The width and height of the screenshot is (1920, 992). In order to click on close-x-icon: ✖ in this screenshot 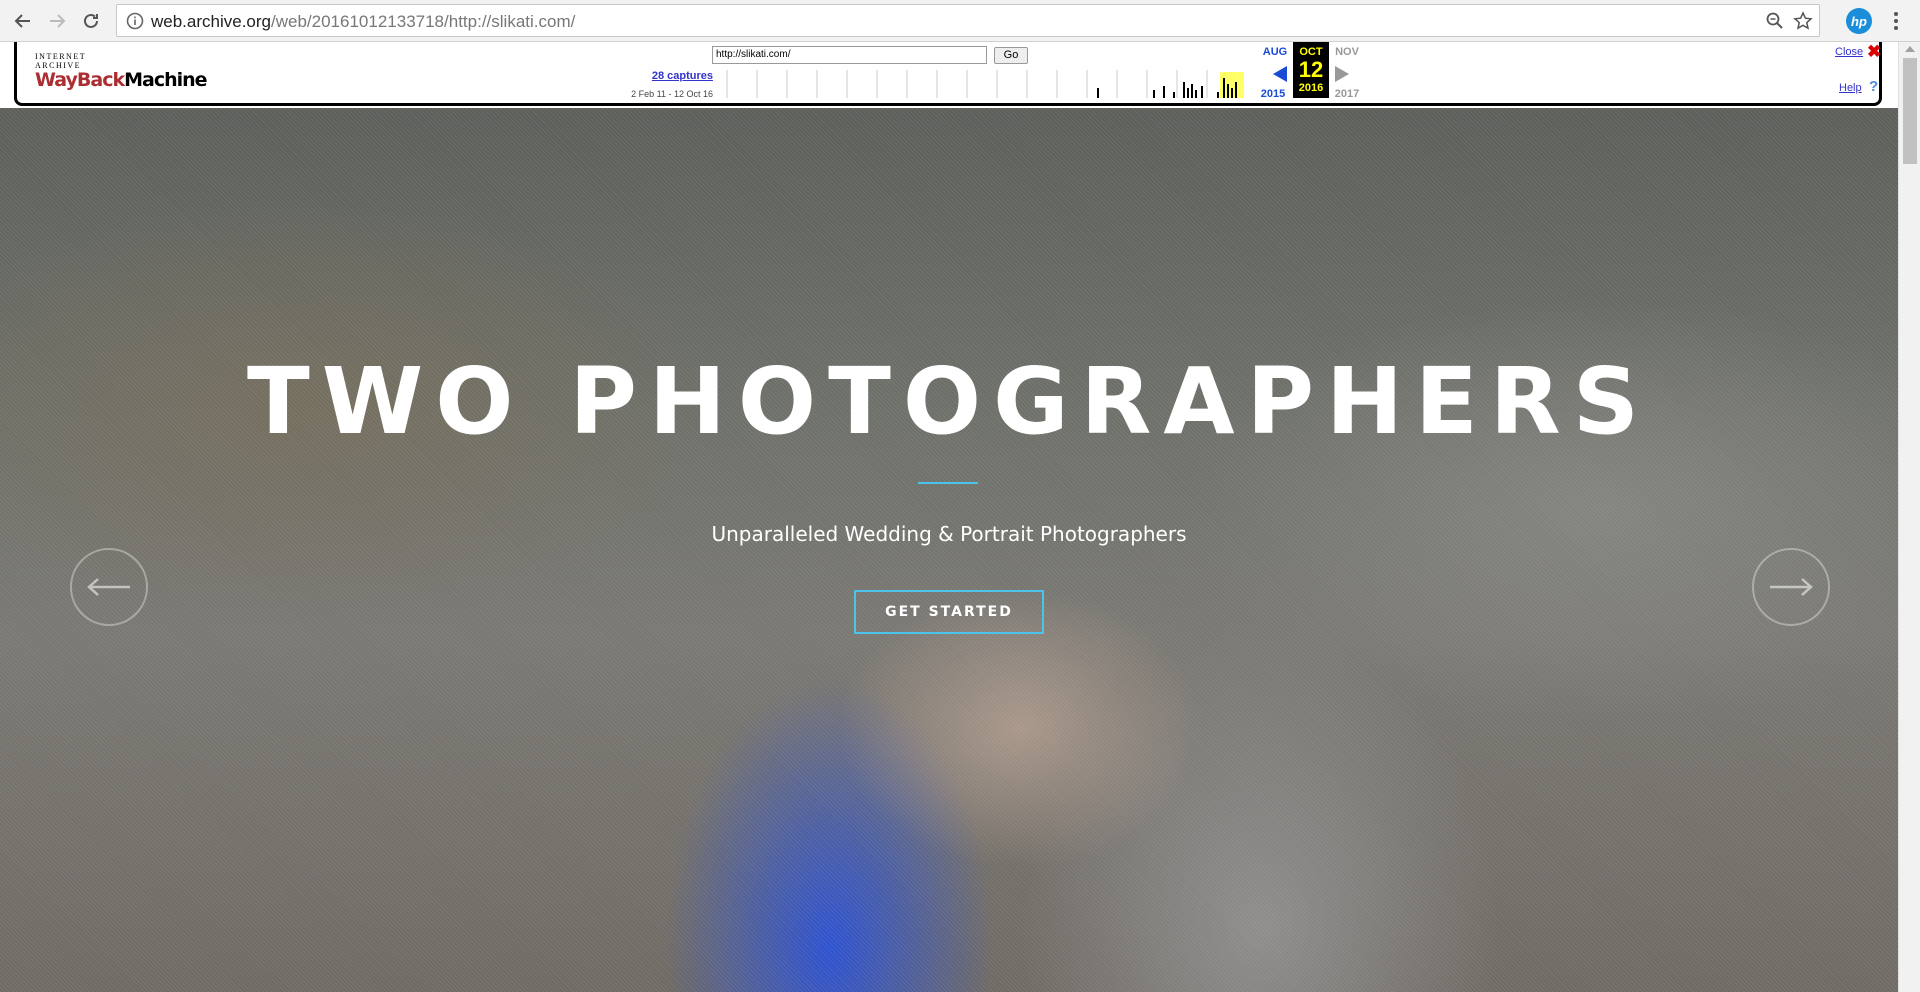, I will do `click(1874, 52)`.